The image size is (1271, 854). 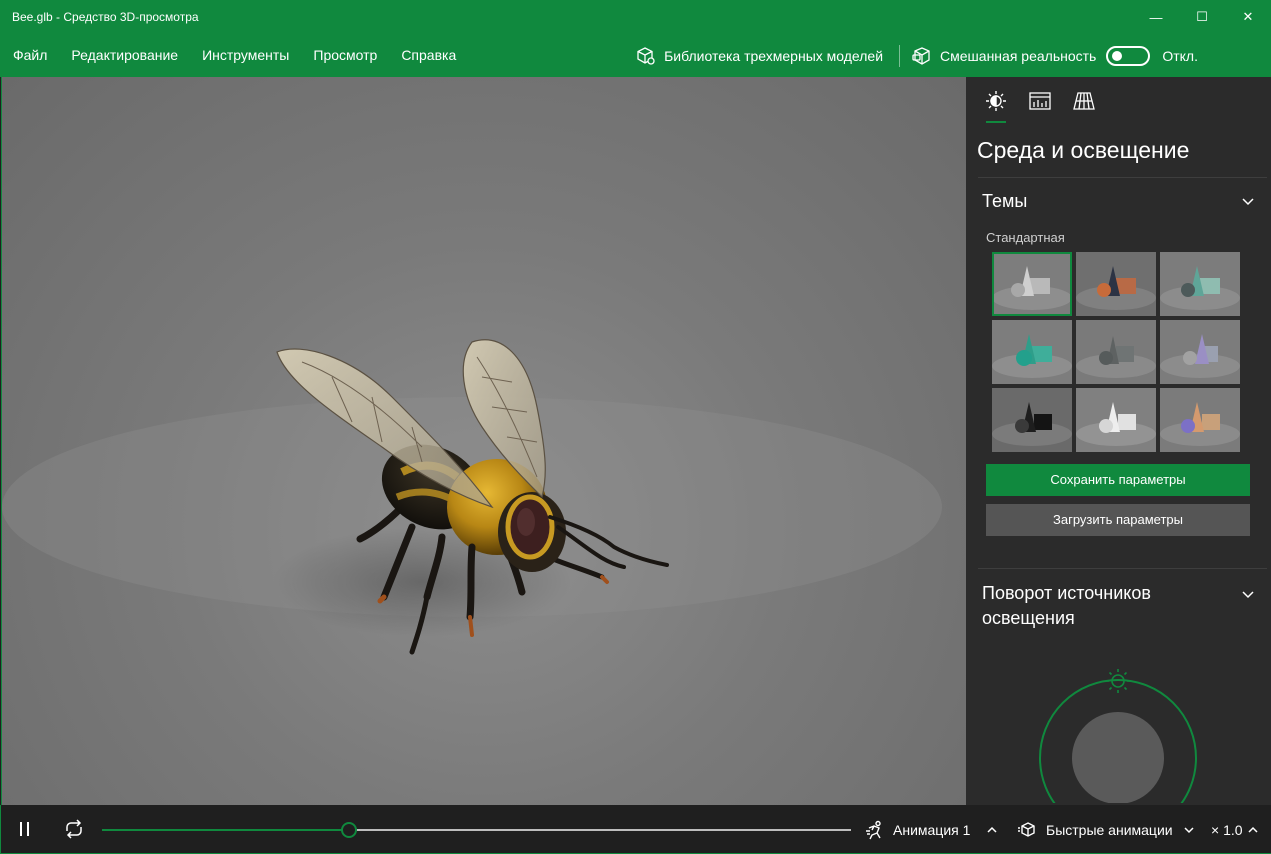 I want to click on running-figure-icon, so click(x=873, y=829).